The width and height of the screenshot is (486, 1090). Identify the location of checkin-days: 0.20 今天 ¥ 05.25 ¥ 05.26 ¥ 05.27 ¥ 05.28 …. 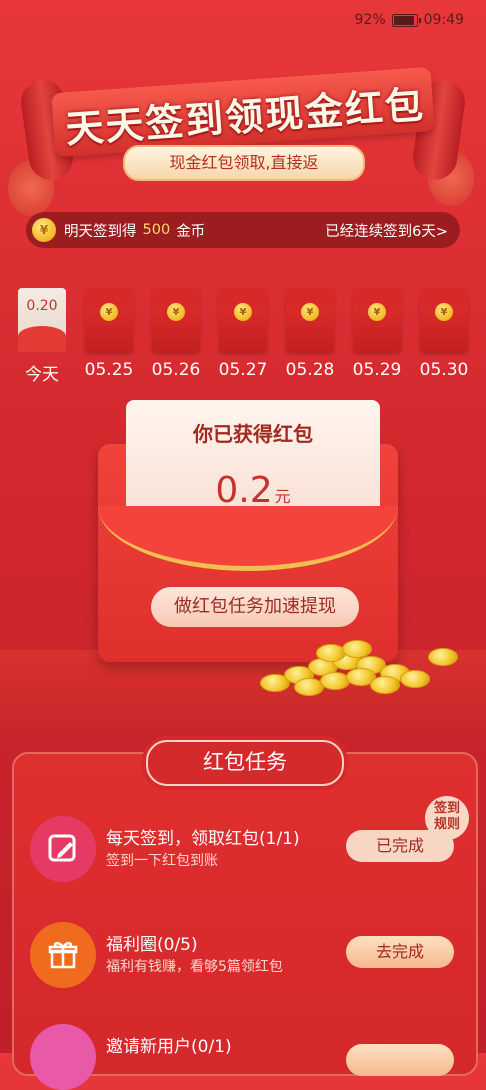
(244, 336).